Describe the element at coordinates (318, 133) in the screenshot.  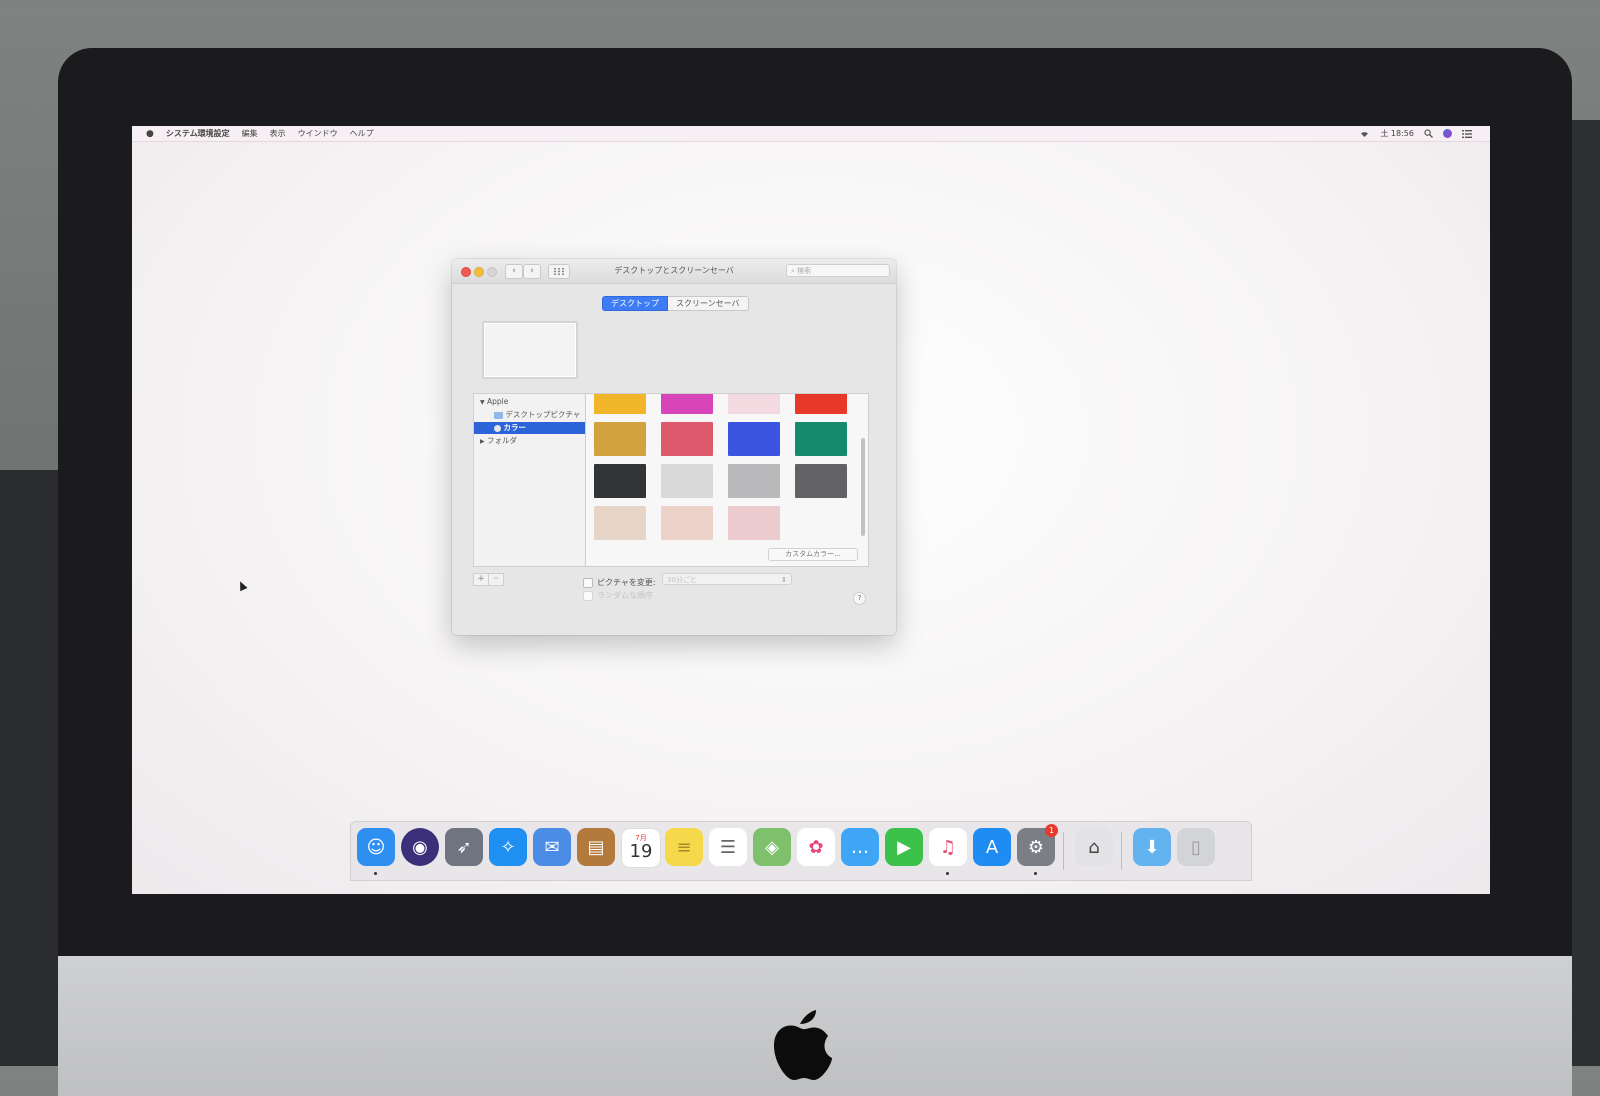
I see `menu-window: ウインドウ` at that location.